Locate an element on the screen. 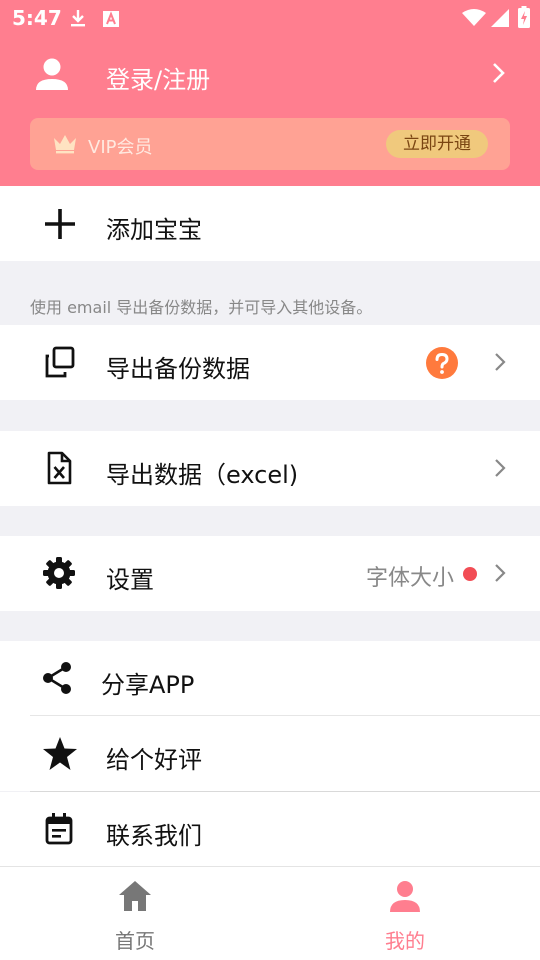 This screenshot has height=960, width=540. status-bar: 5:47 is located at coordinates (270, 18).